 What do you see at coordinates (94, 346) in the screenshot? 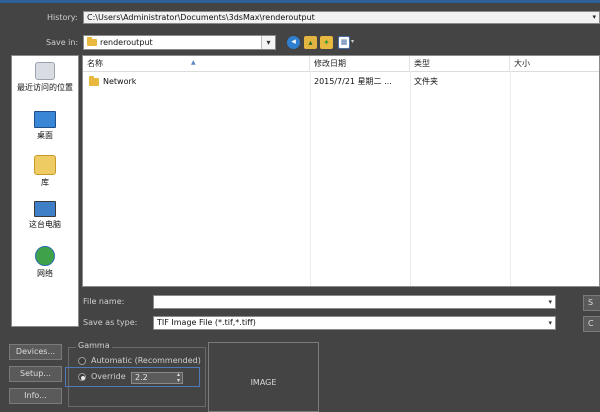
I see `gamma-title: Gamma` at bounding box center [94, 346].